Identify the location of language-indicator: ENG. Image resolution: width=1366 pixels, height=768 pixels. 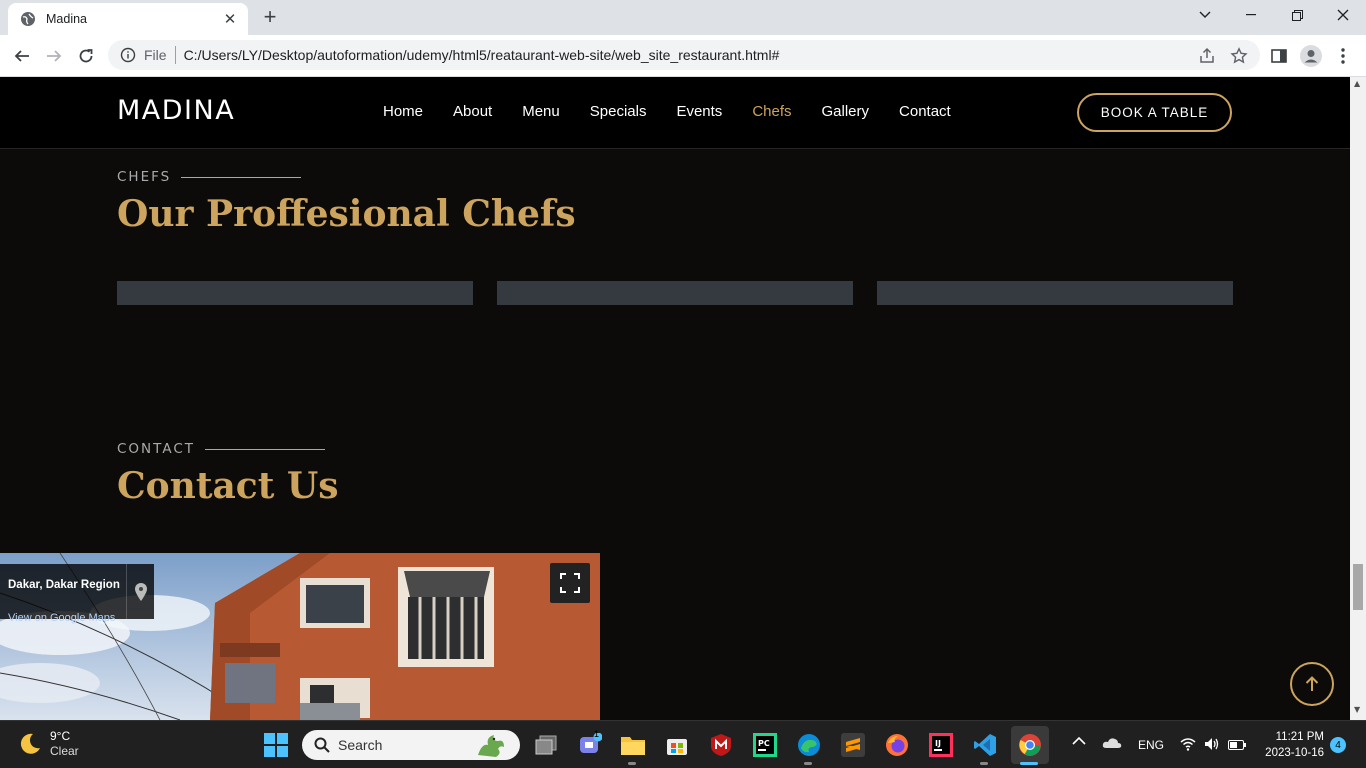
(1151, 745).